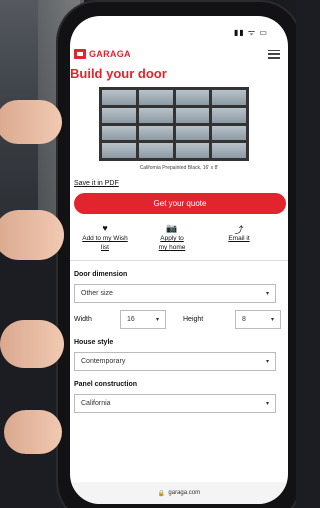 The width and height of the screenshot is (320, 508). What do you see at coordinates (106, 384) in the screenshot?
I see `panel-construction-heading: Panel construction` at bounding box center [106, 384].